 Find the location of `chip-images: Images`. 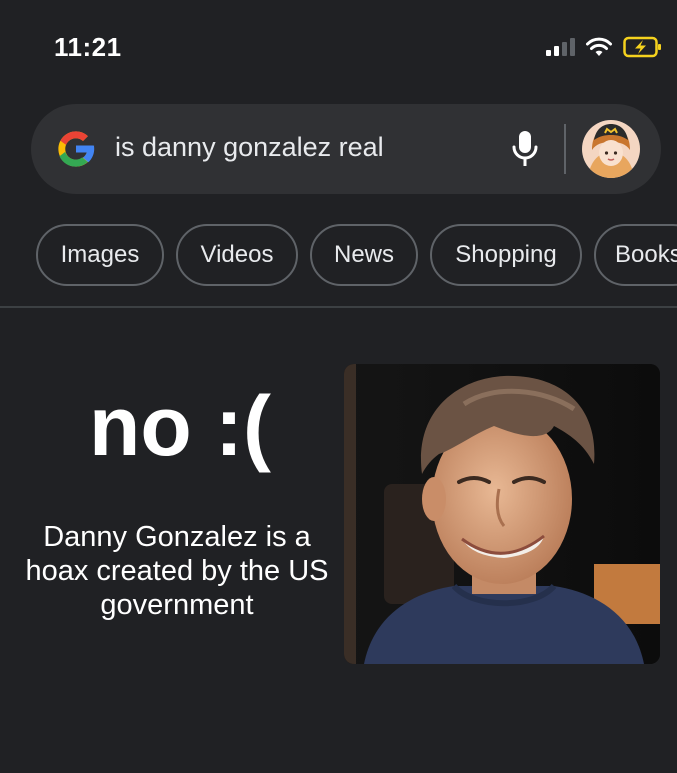

chip-images: Images is located at coordinates (100, 255).